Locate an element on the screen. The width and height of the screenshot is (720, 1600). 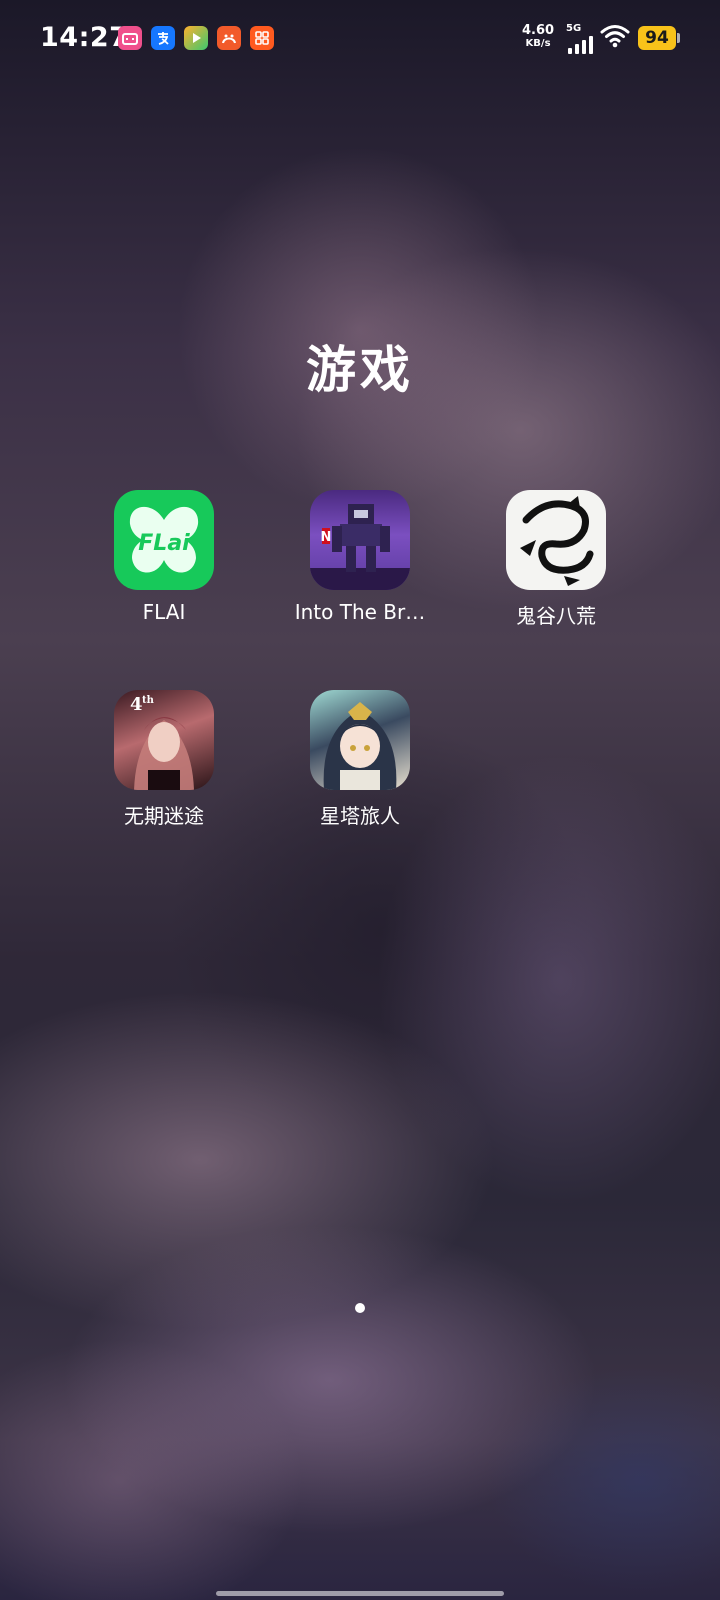
app-wuqimitu: 4 th 无期迷途 is located at coordinates (164, 759).